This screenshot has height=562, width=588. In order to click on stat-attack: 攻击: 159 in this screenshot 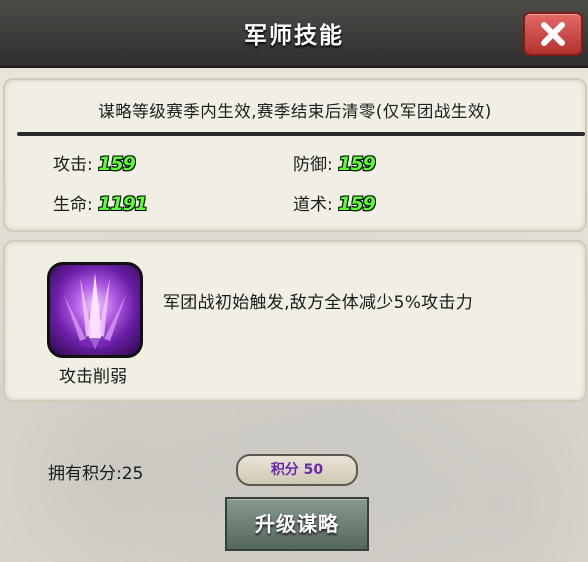, I will do `click(94, 162)`.